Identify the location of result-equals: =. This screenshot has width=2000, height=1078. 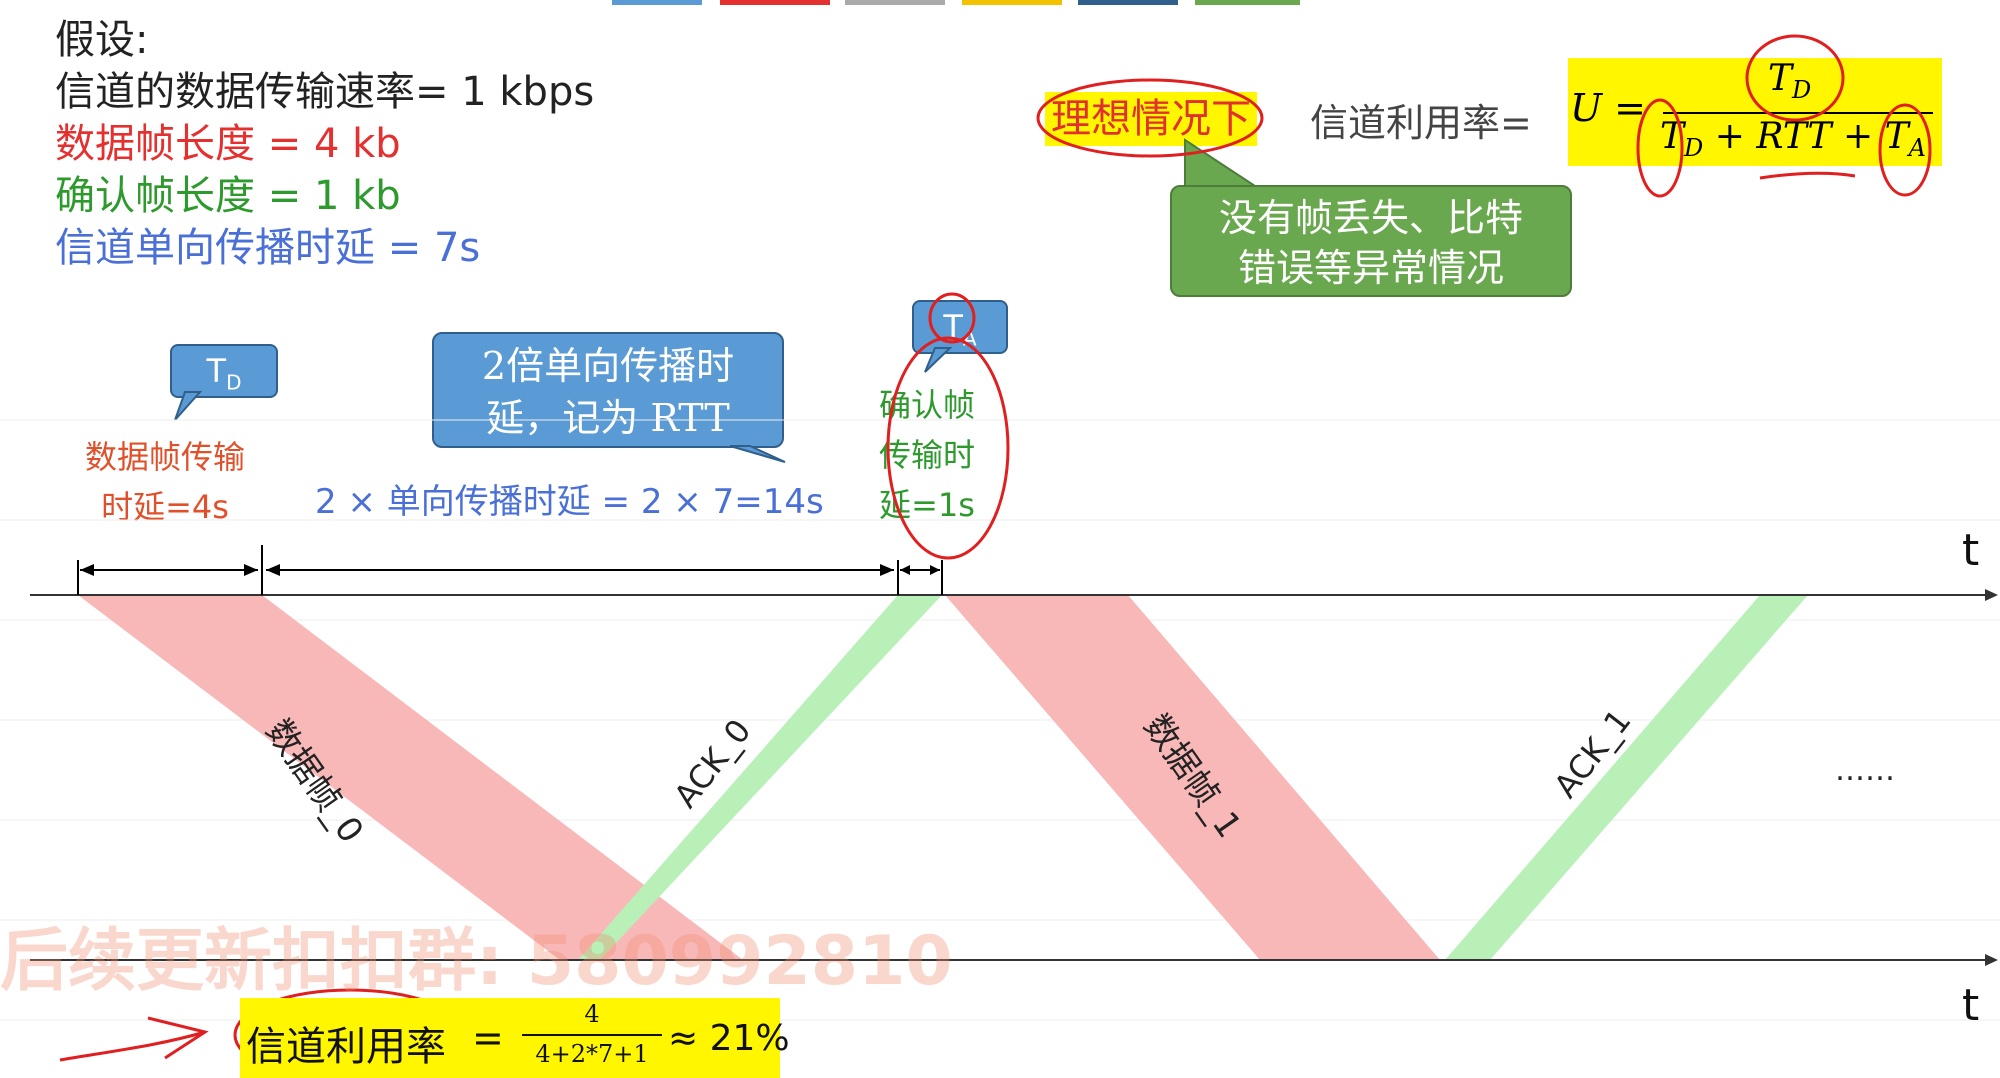
(488, 1038).